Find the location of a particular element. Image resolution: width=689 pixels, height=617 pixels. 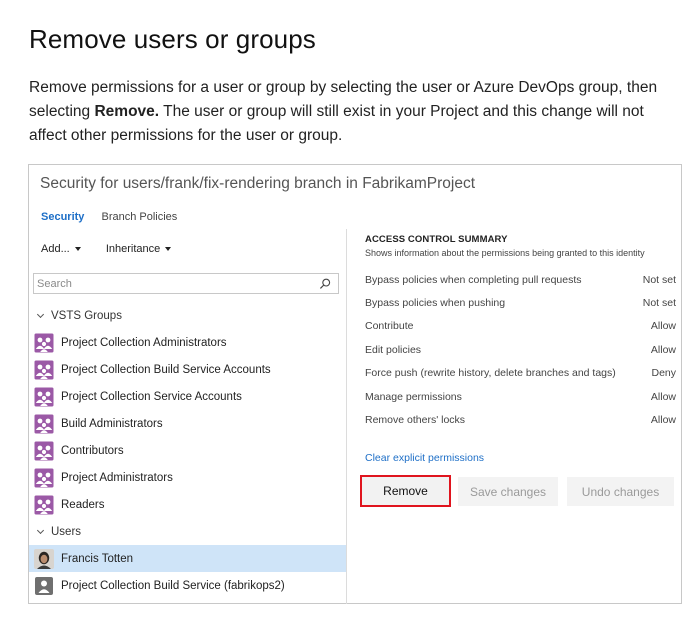

group-row: Project Collection Administrators is located at coordinates (187, 342).